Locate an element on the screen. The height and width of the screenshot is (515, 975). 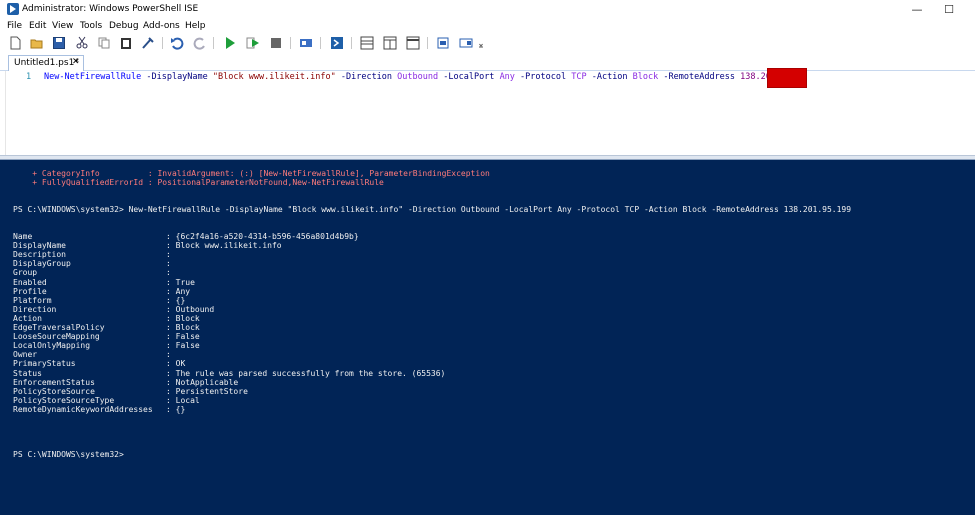
property-row: RemoteDynamicKeywordAddresses : {} is located at coordinates (99, 409).